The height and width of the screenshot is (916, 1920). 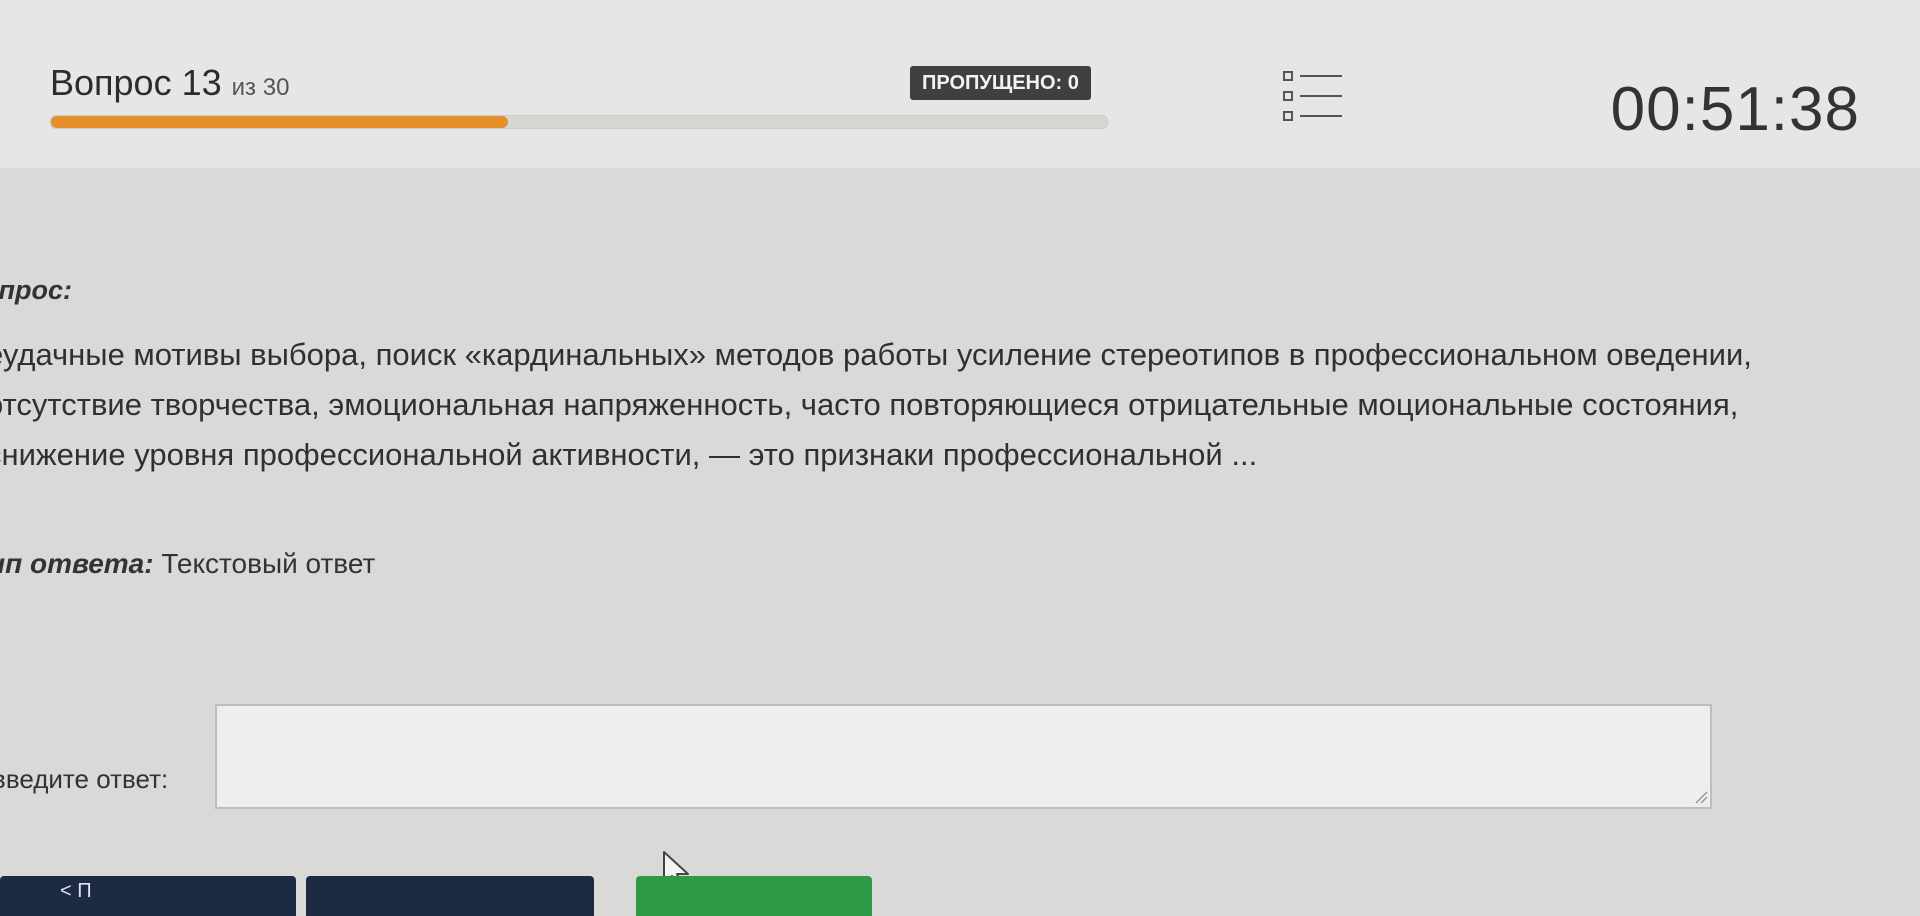 What do you see at coordinates (136, 82) in the screenshot?
I see `question-number: Вопрос 13` at bounding box center [136, 82].